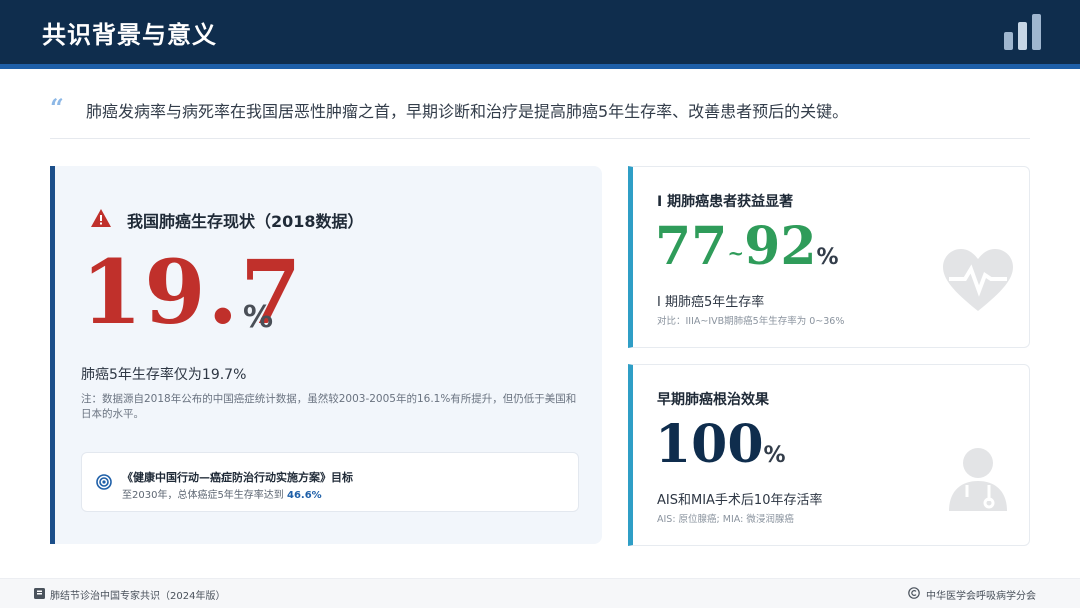  I want to click on quote-mark-icon: “, so click(57, 107).